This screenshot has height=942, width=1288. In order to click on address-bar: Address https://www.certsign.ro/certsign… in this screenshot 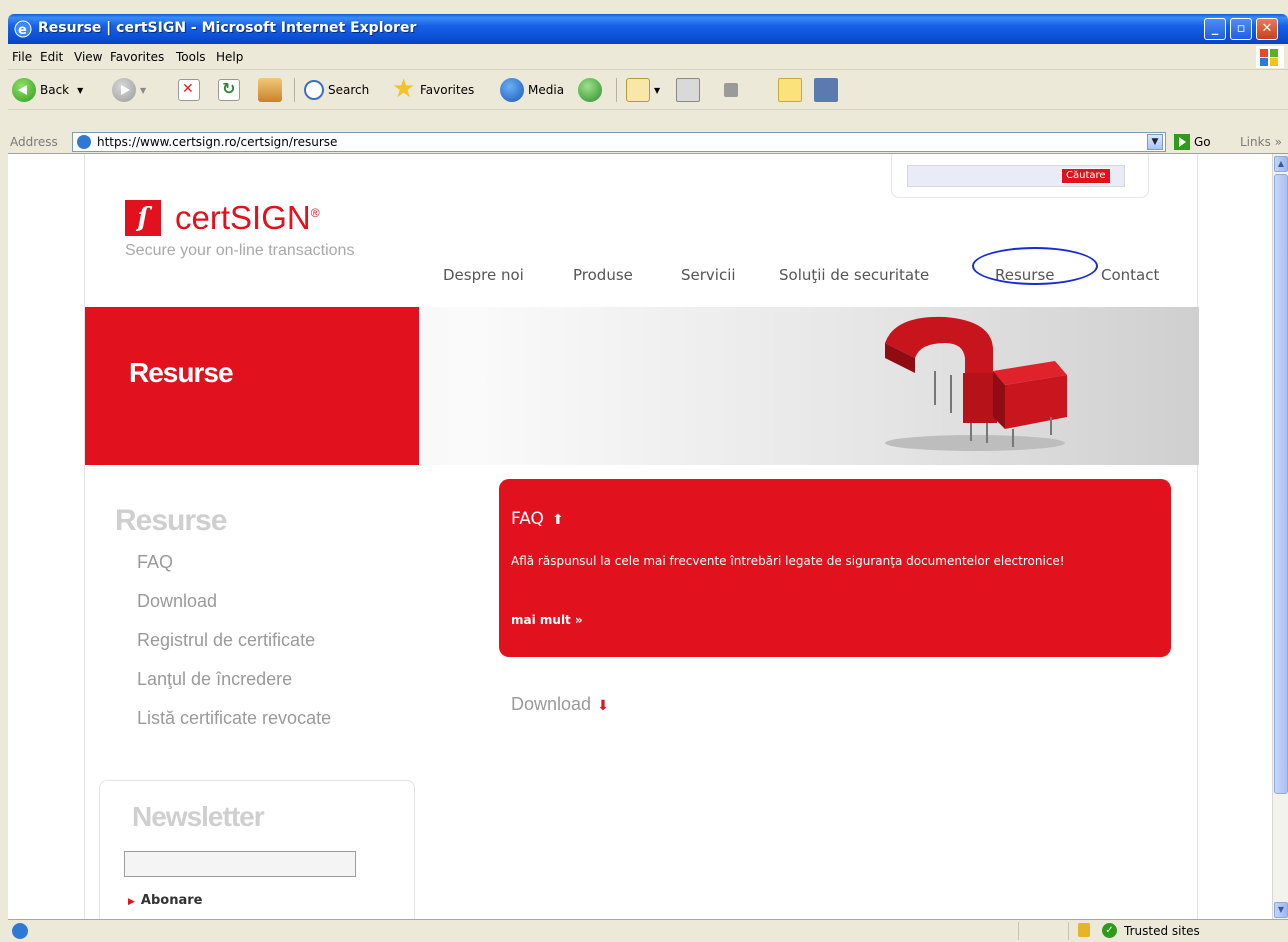, I will do `click(648, 142)`.